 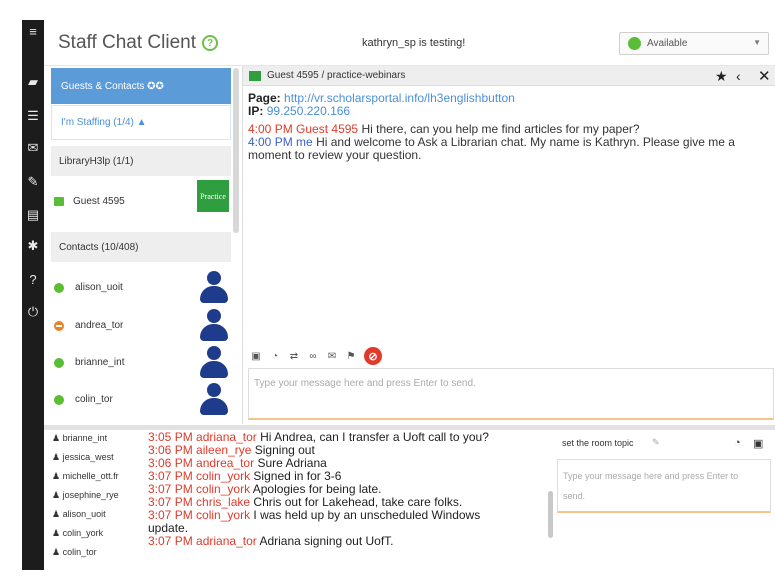 I want to click on room-topic: set the room topic, so click(x=598, y=443).